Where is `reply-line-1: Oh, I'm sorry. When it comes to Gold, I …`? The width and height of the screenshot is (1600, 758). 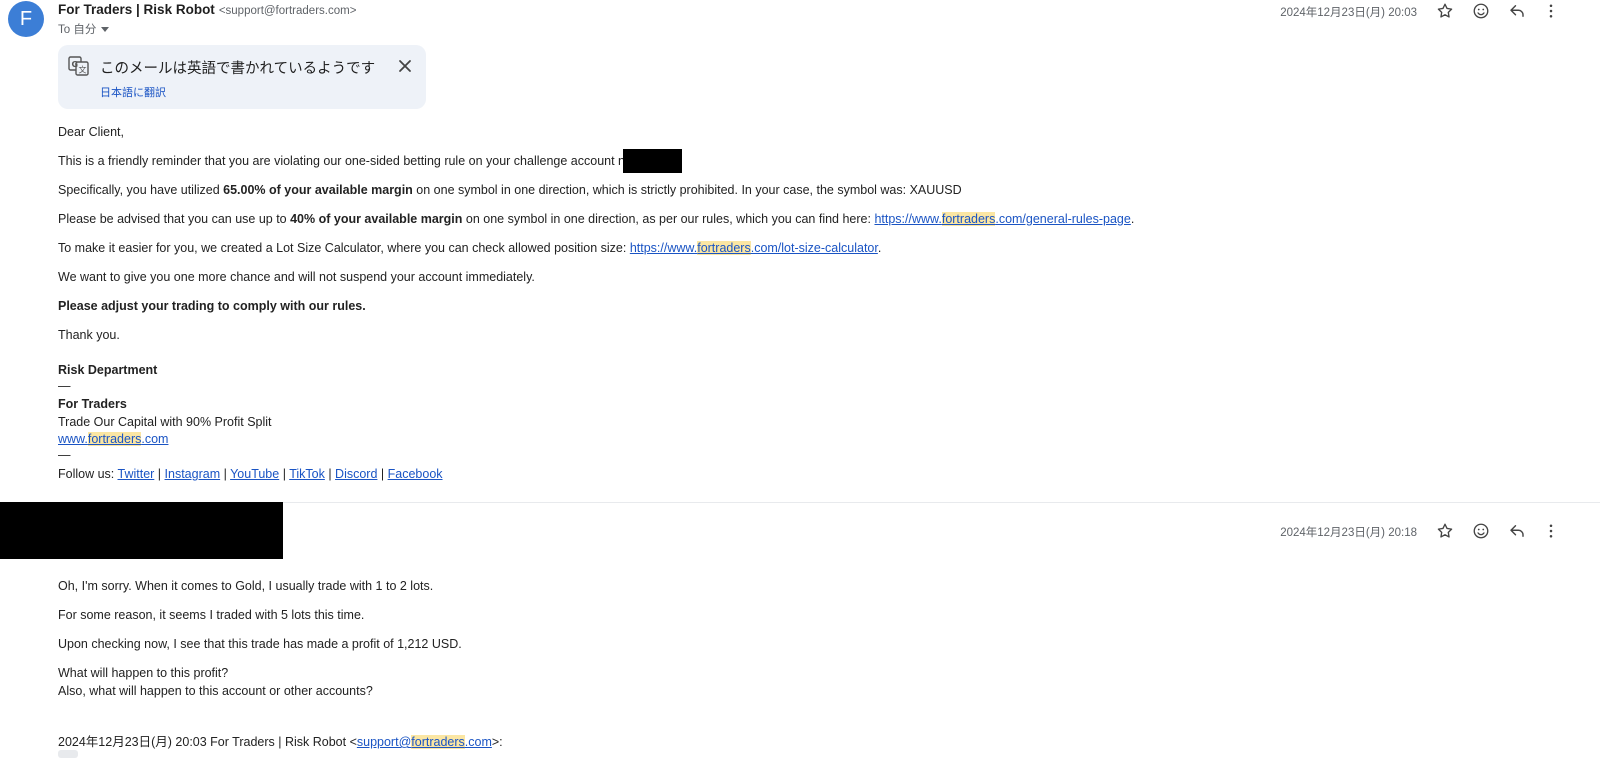 reply-line-1: Oh, I'm sorry. When it comes to Gold, I … is located at coordinates (246, 586).